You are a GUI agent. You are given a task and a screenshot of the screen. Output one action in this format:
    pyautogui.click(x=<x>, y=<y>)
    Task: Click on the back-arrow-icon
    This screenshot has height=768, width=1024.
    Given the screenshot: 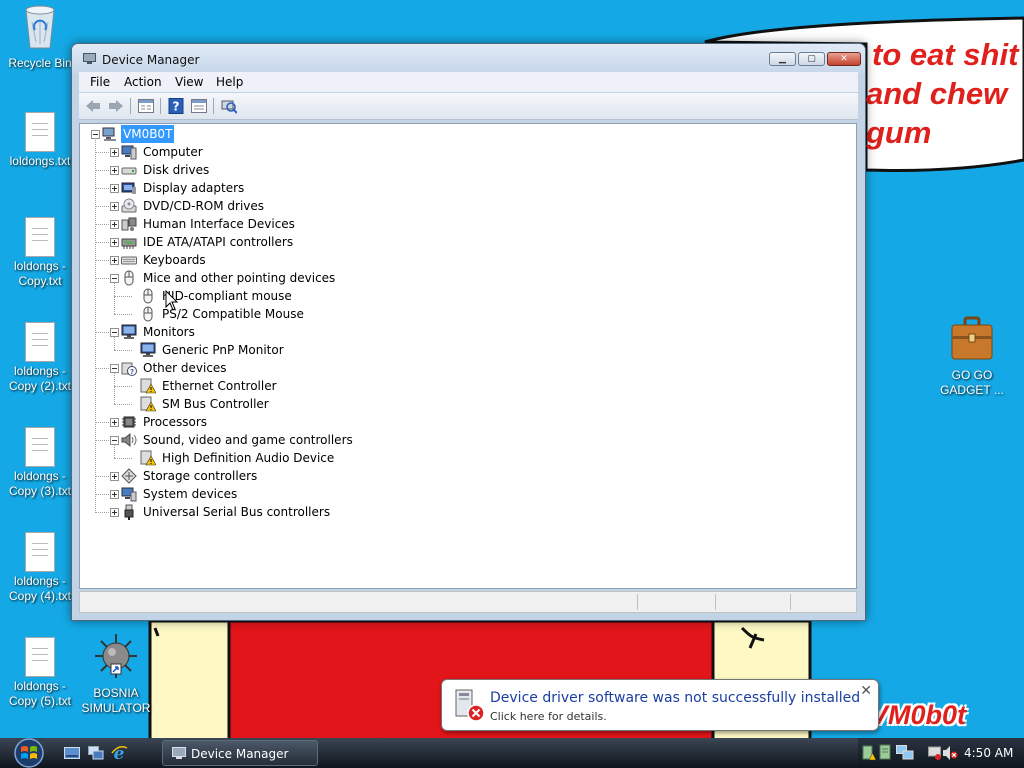 What is the action you would take?
    pyautogui.click(x=93, y=106)
    